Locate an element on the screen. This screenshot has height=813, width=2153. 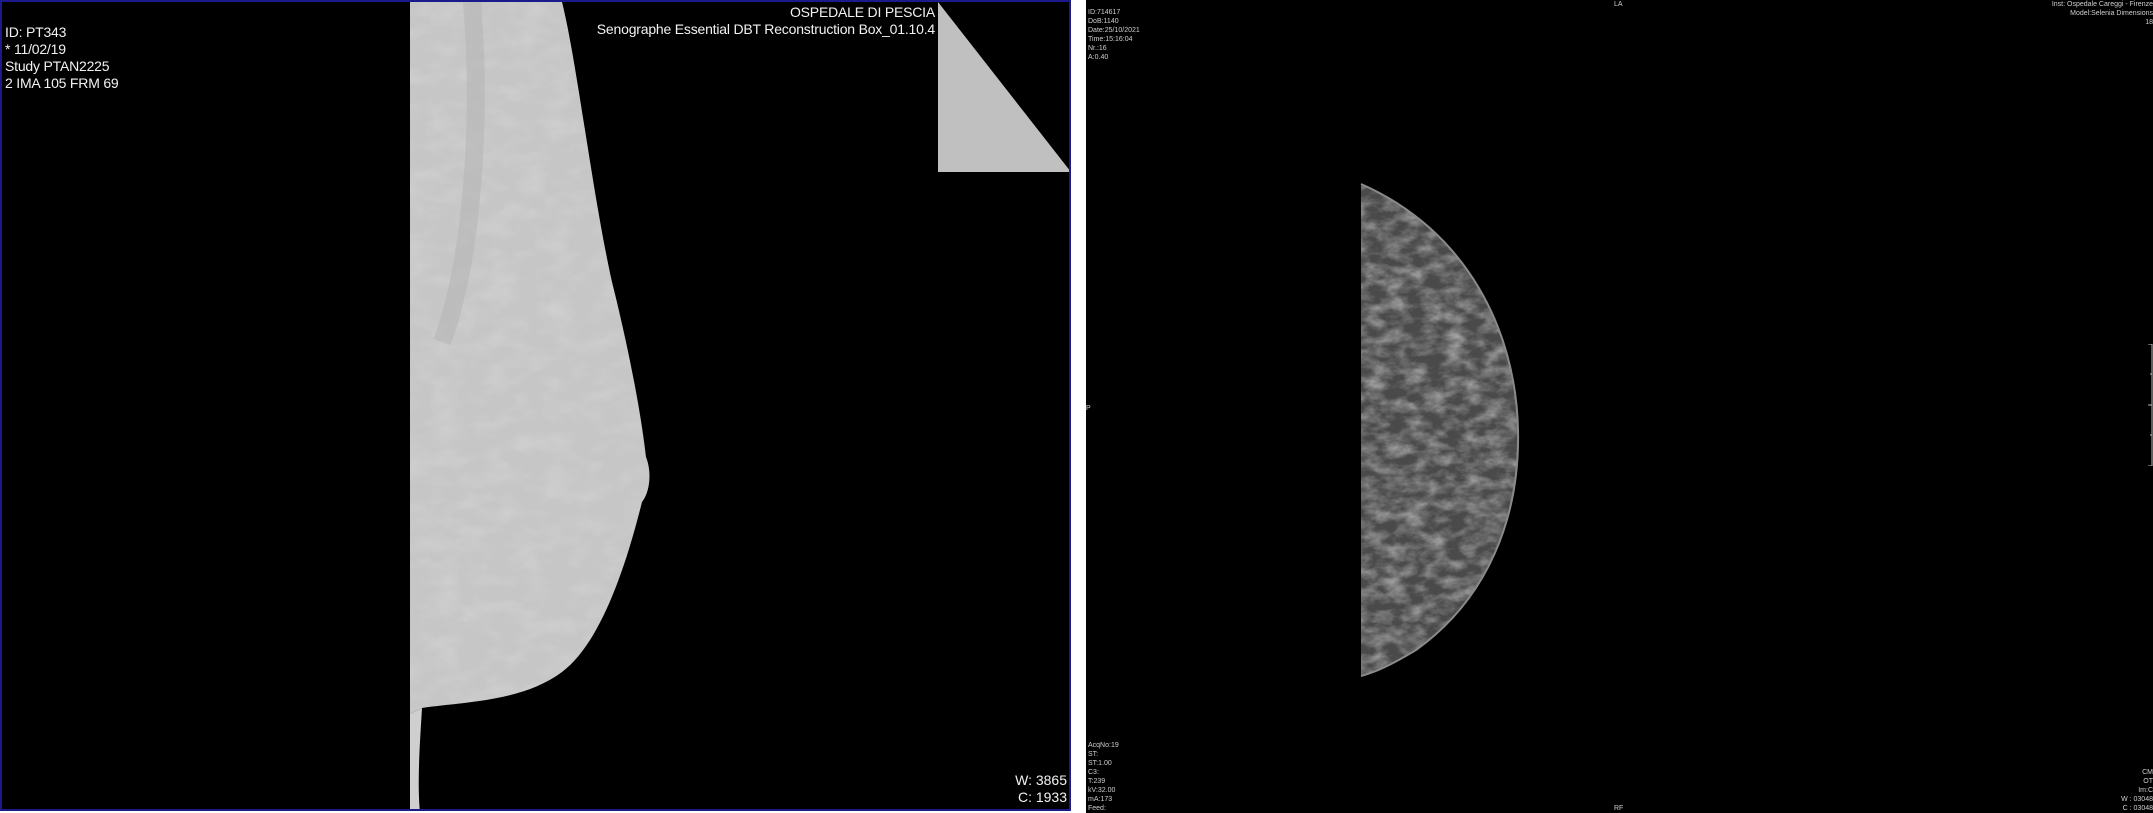
acq-slice-thickness: ST:1.00 is located at coordinates (1100, 763).